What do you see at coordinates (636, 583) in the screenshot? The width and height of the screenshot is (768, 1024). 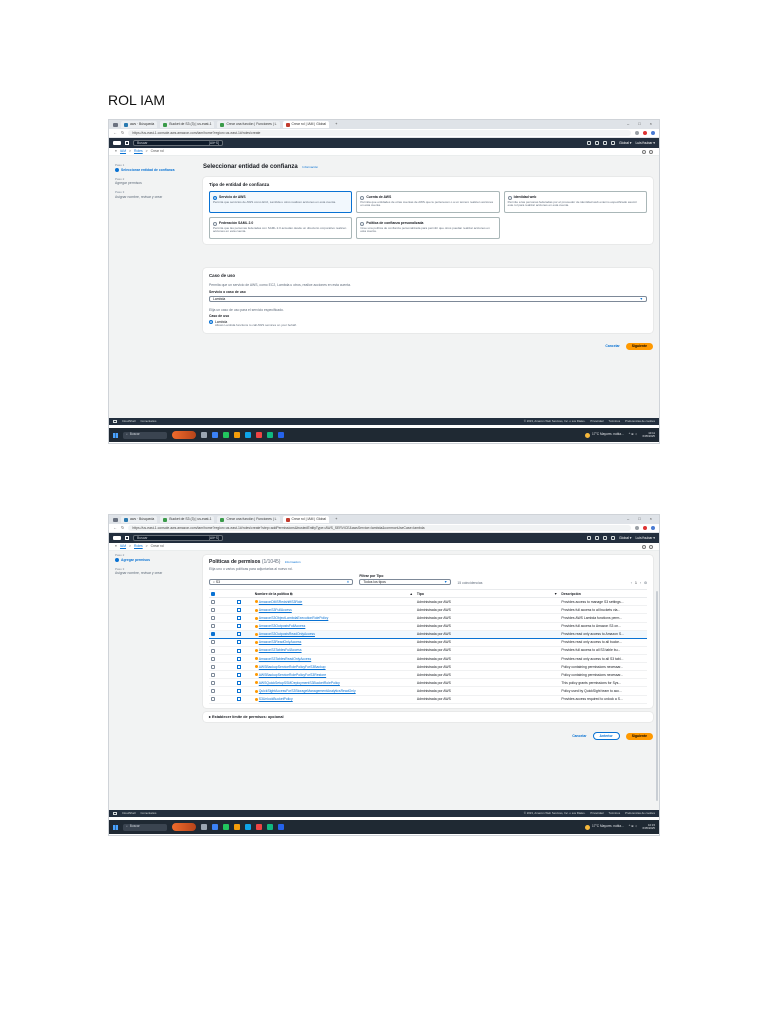 I see `page-number: 1` at bounding box center [636, 583].